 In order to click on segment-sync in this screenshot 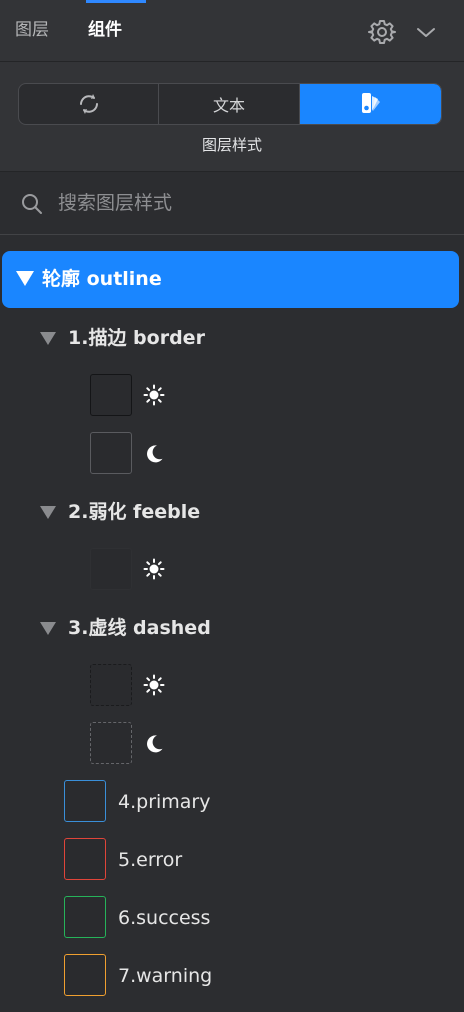, I will do `click(89, 104)`.